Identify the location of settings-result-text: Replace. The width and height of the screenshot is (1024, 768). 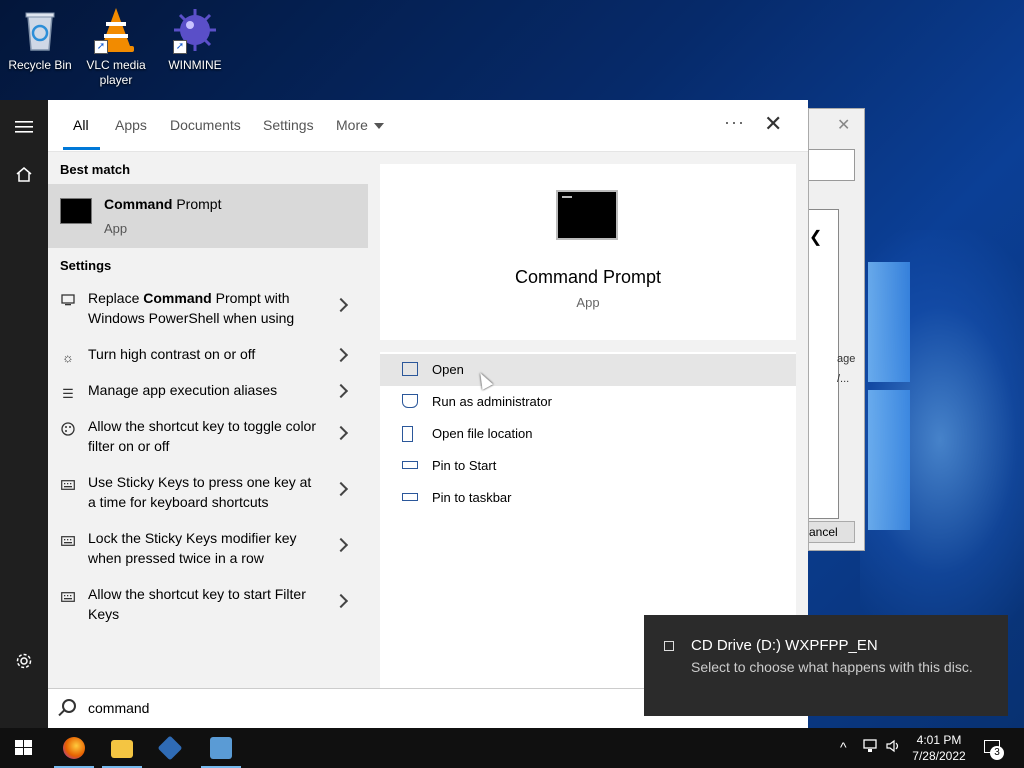
(116, 298).